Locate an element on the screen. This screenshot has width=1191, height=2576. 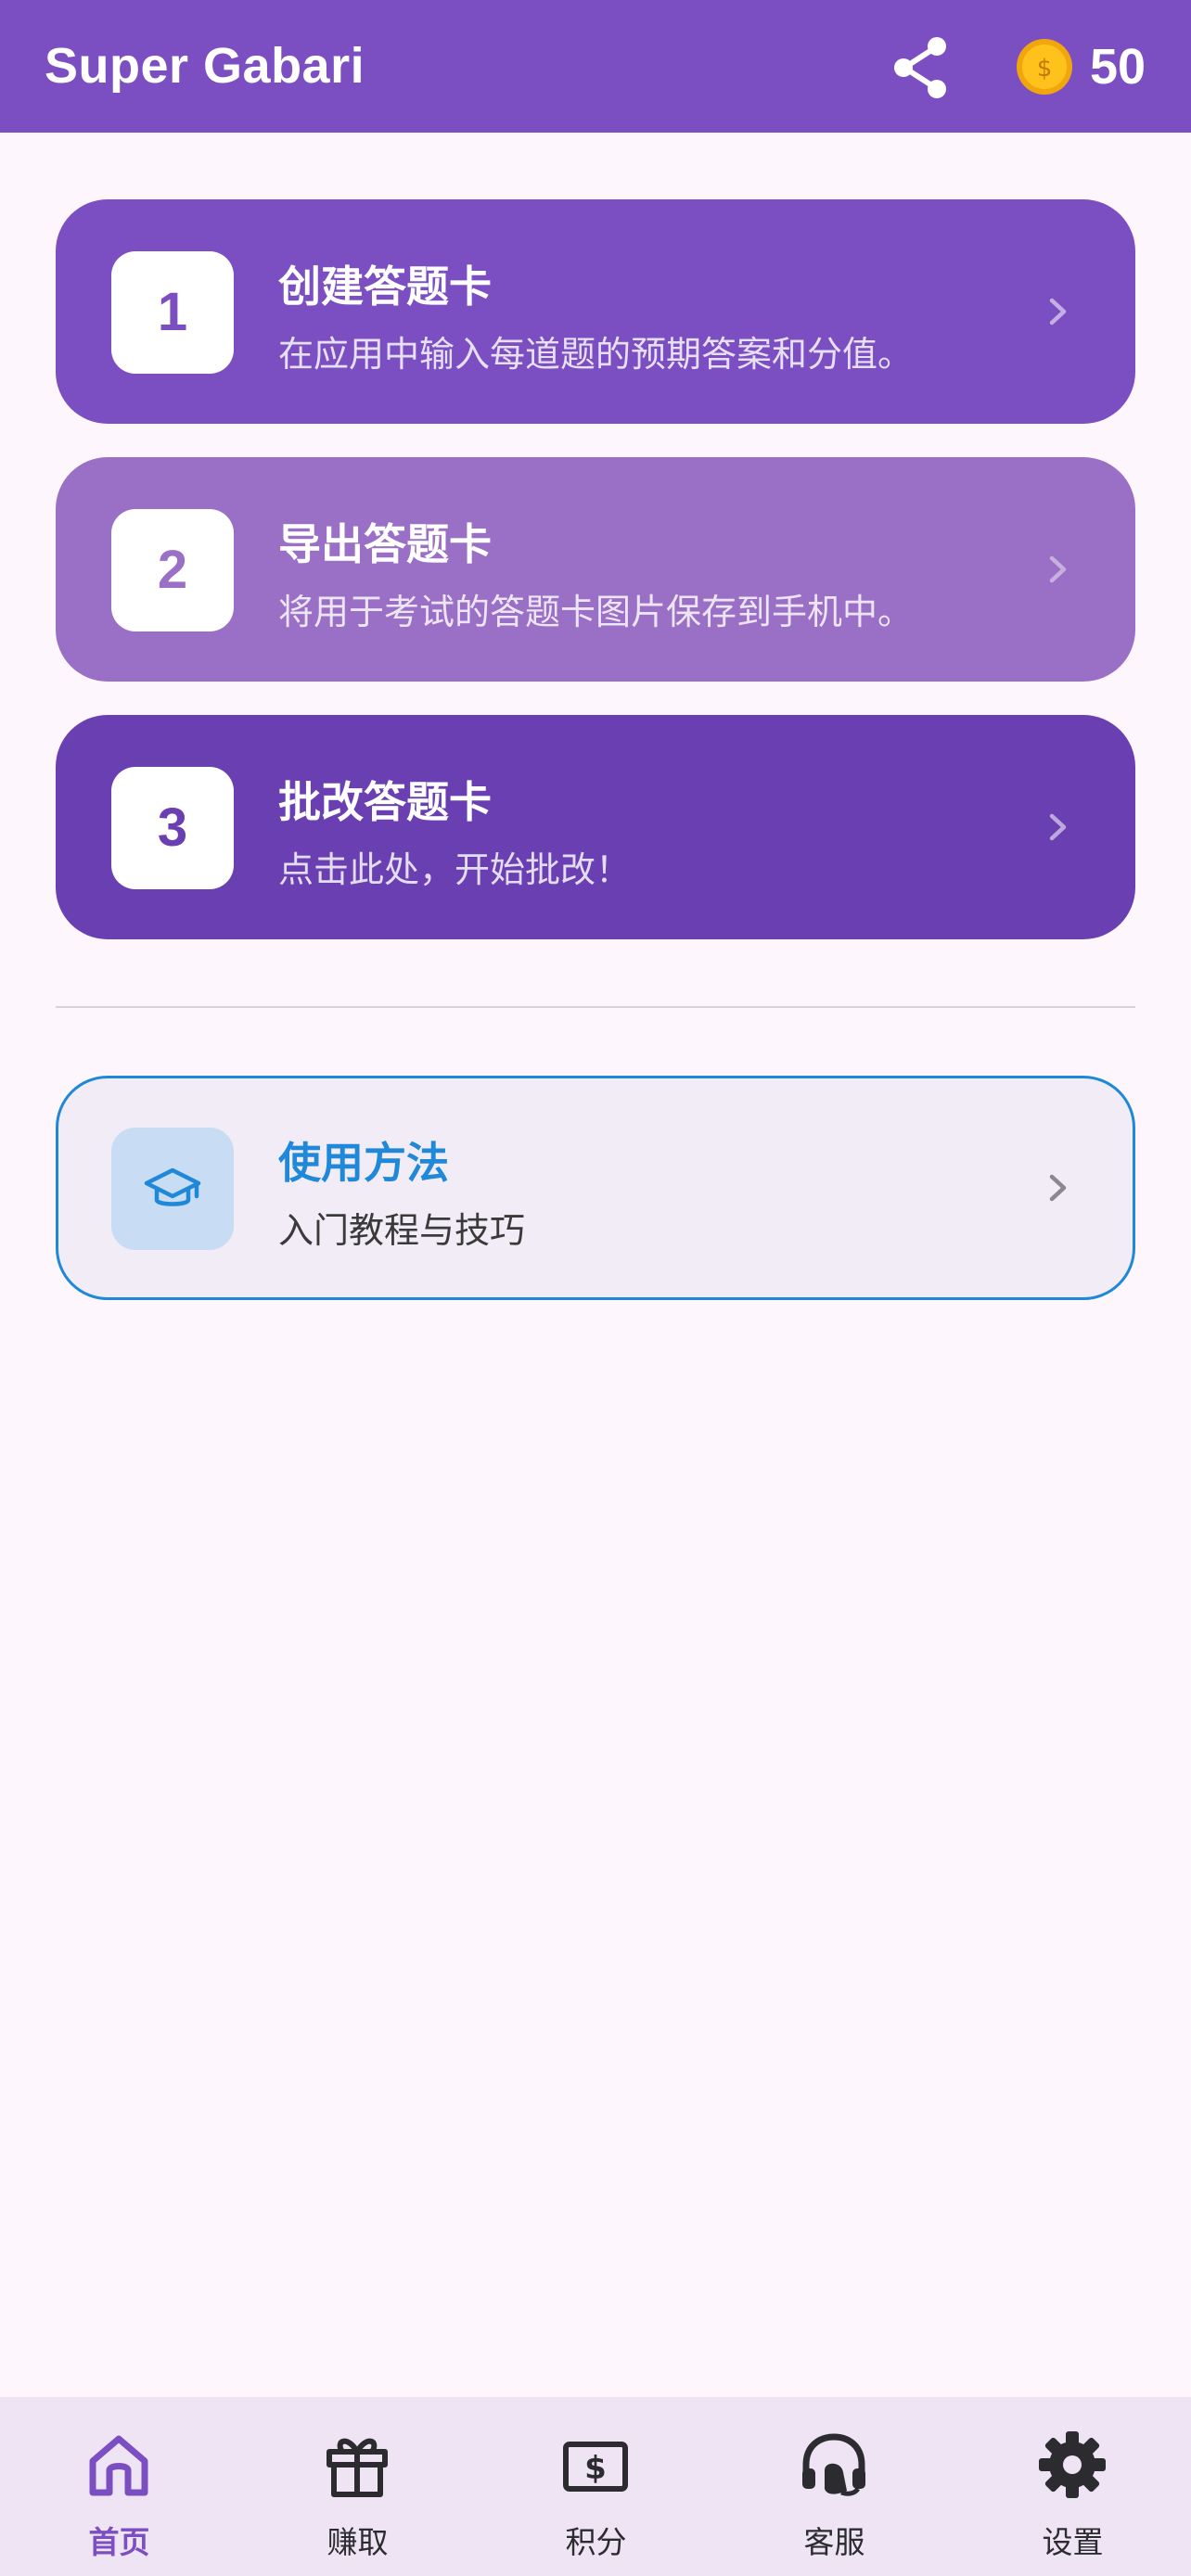
step-number-badge: 1 is located at coordinates (172, 312).